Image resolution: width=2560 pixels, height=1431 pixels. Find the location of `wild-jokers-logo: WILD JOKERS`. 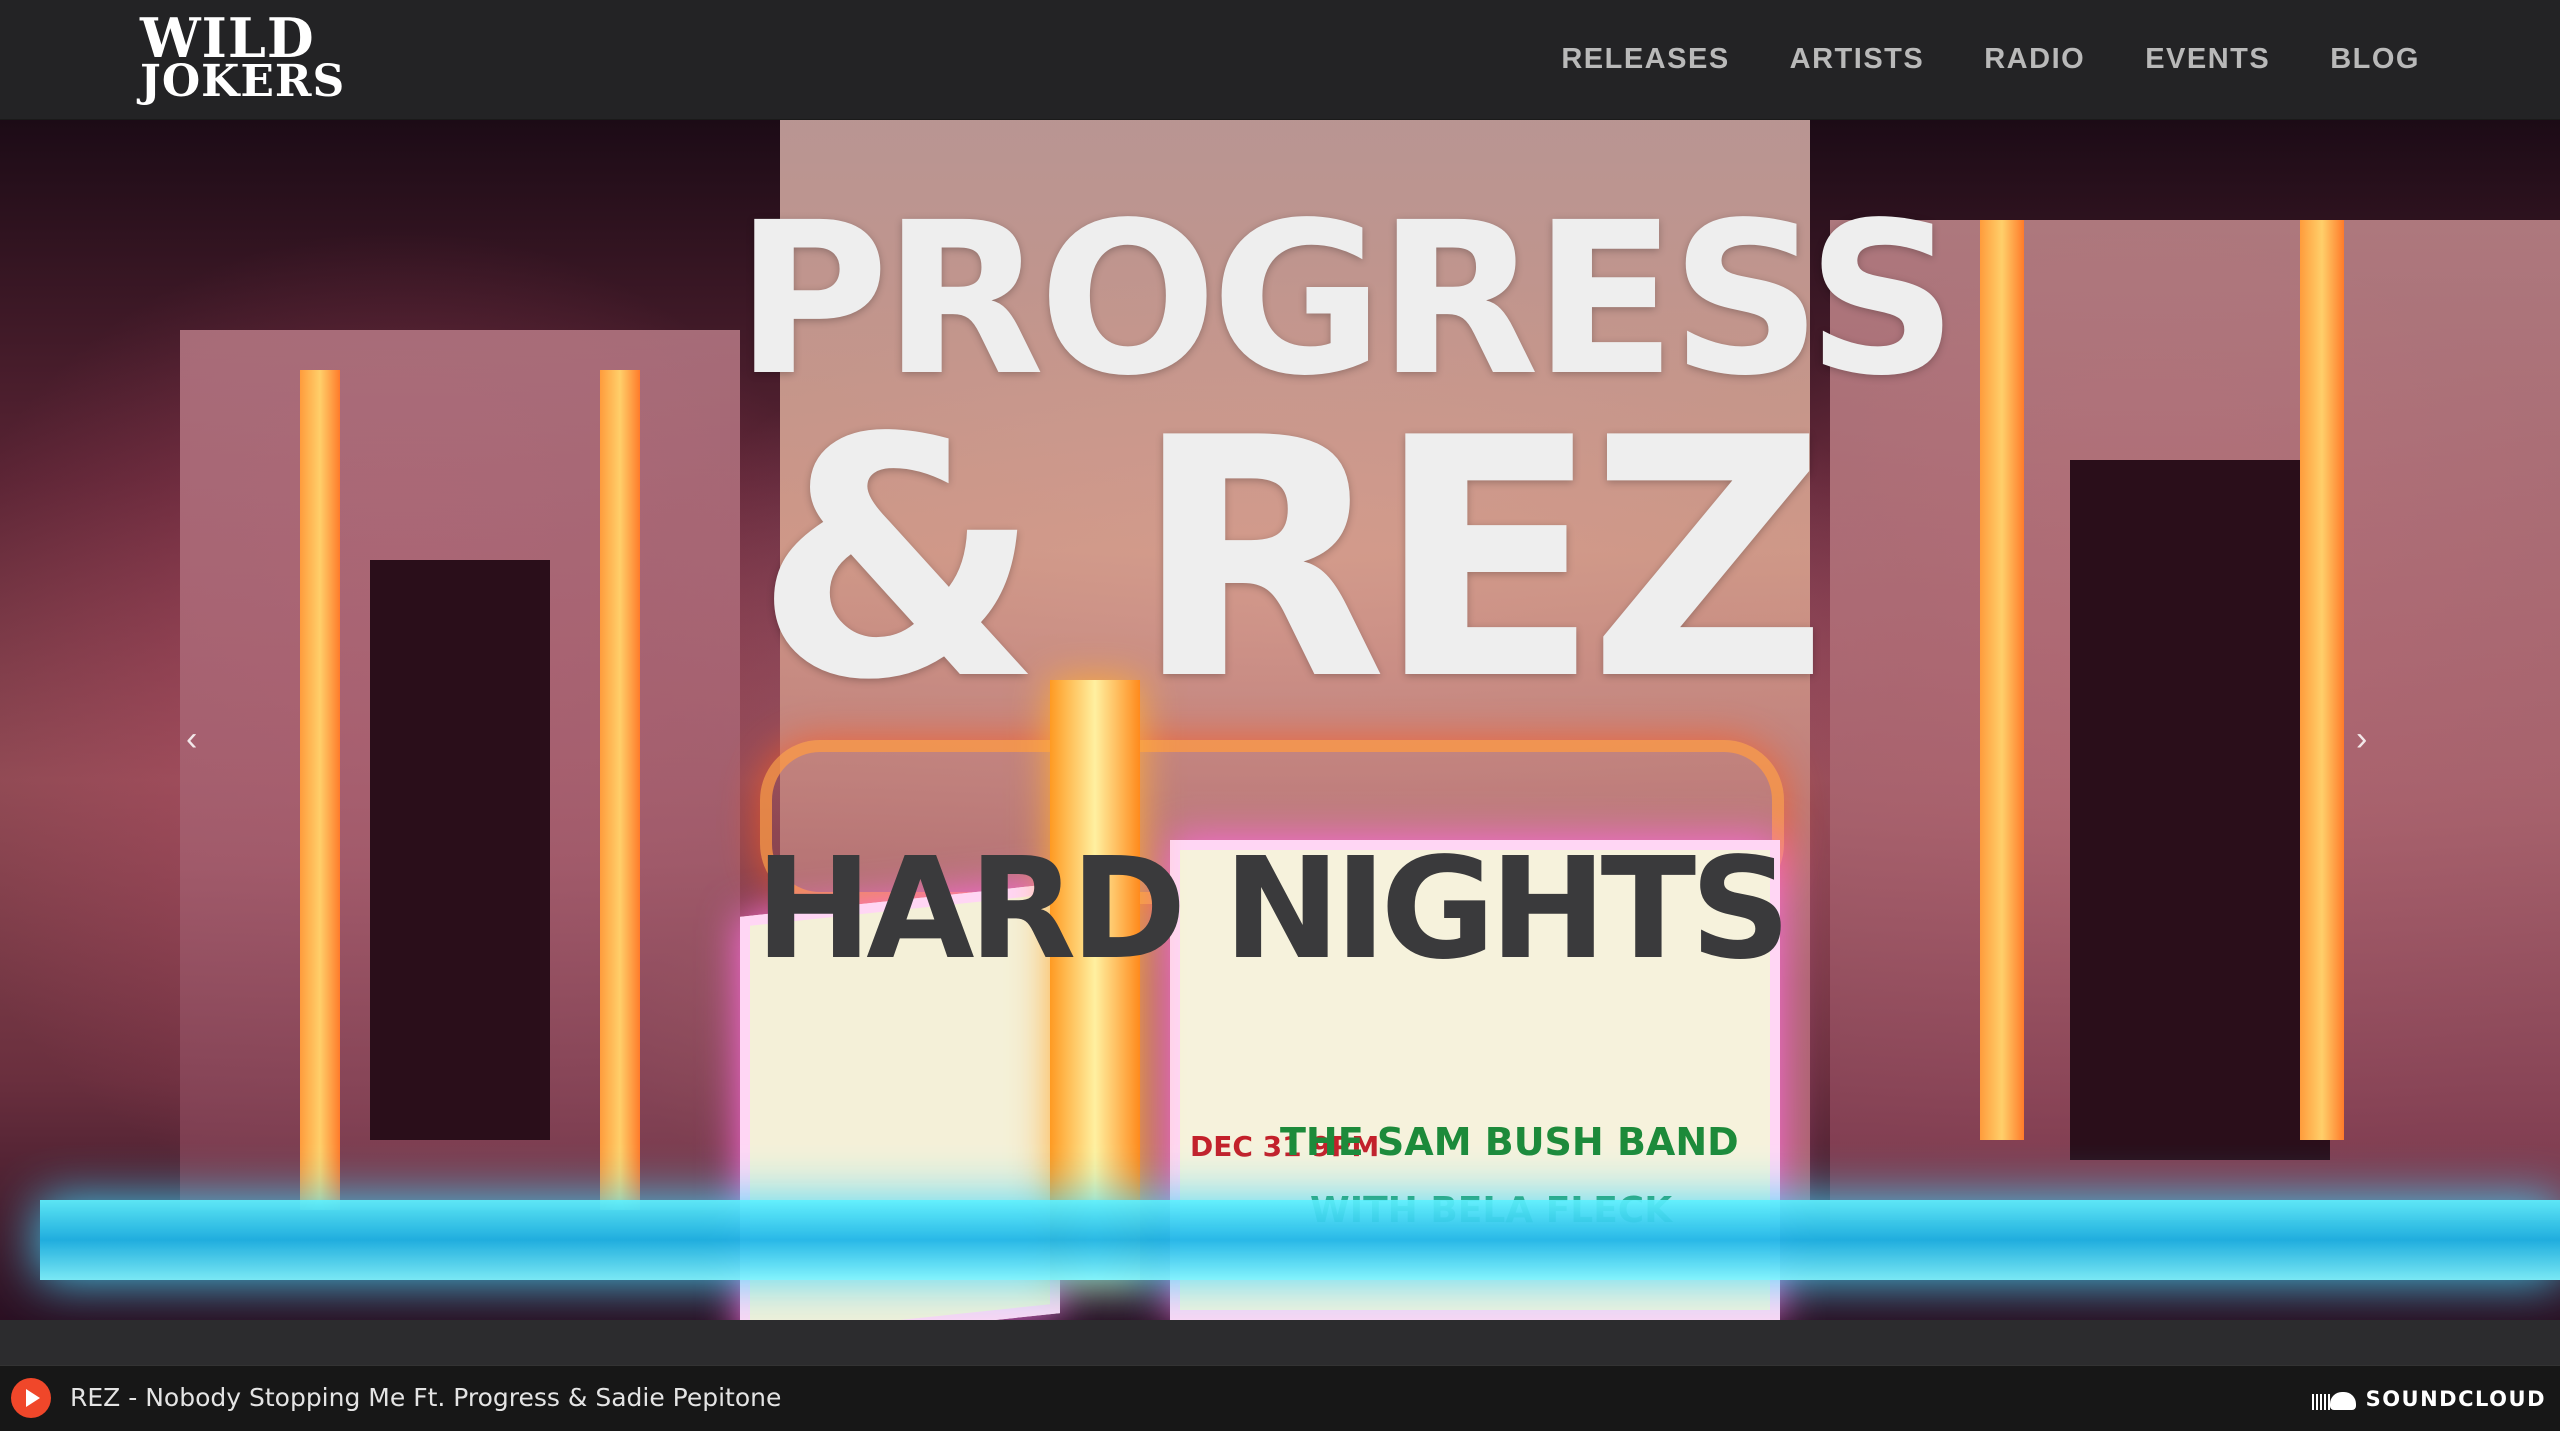

wild-jokers-logo: WILD JOKERS is located at coordinates (242, 56).